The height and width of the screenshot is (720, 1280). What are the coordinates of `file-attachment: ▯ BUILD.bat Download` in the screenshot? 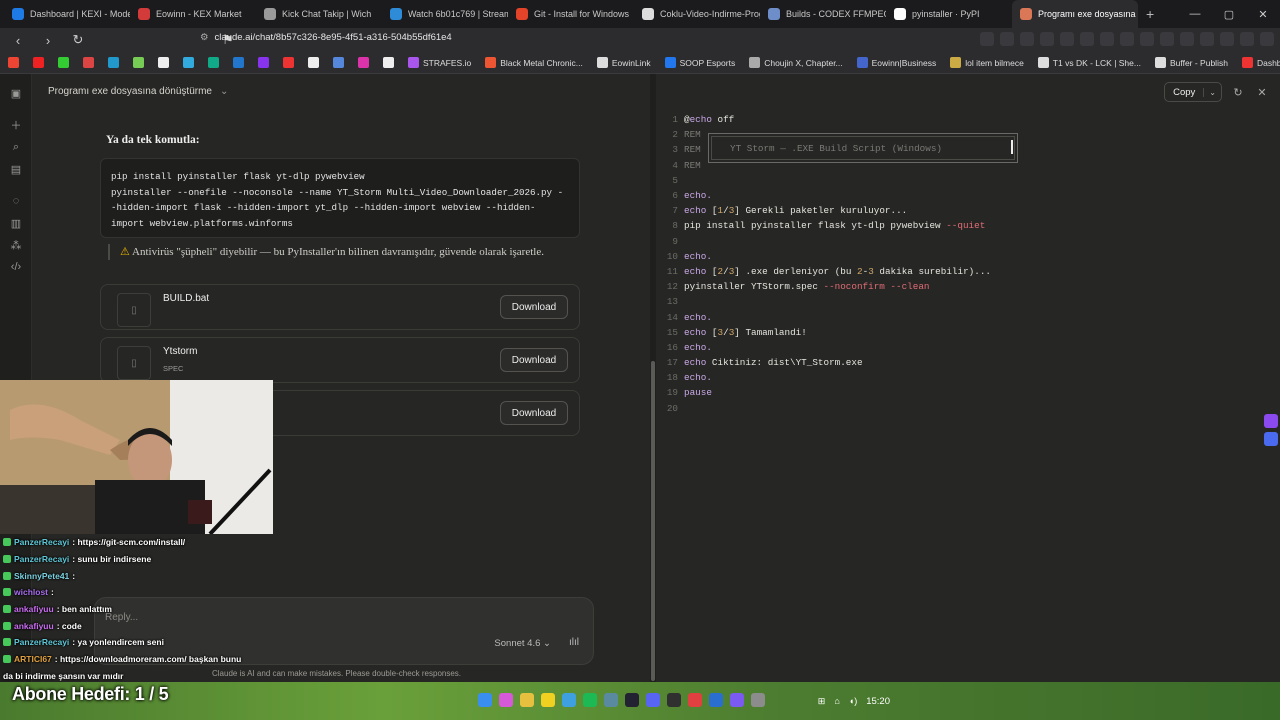 It's located at (340, 307).